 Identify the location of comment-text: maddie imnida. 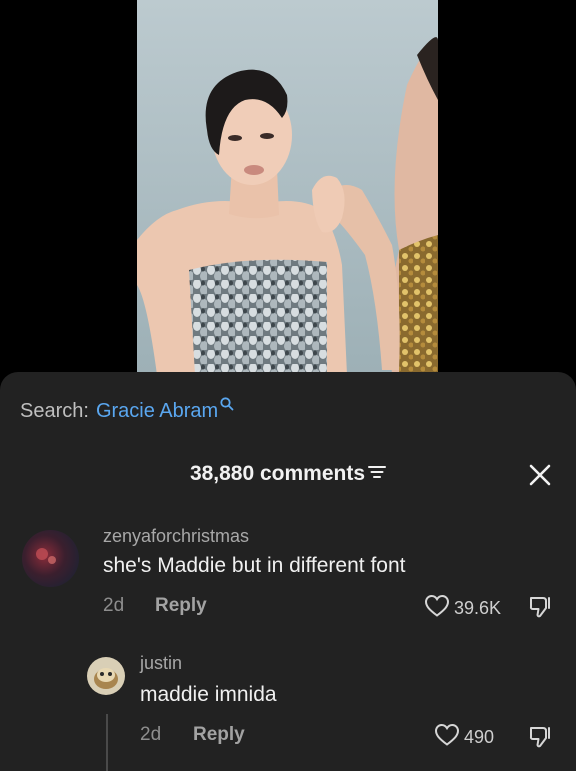
(208, 694).